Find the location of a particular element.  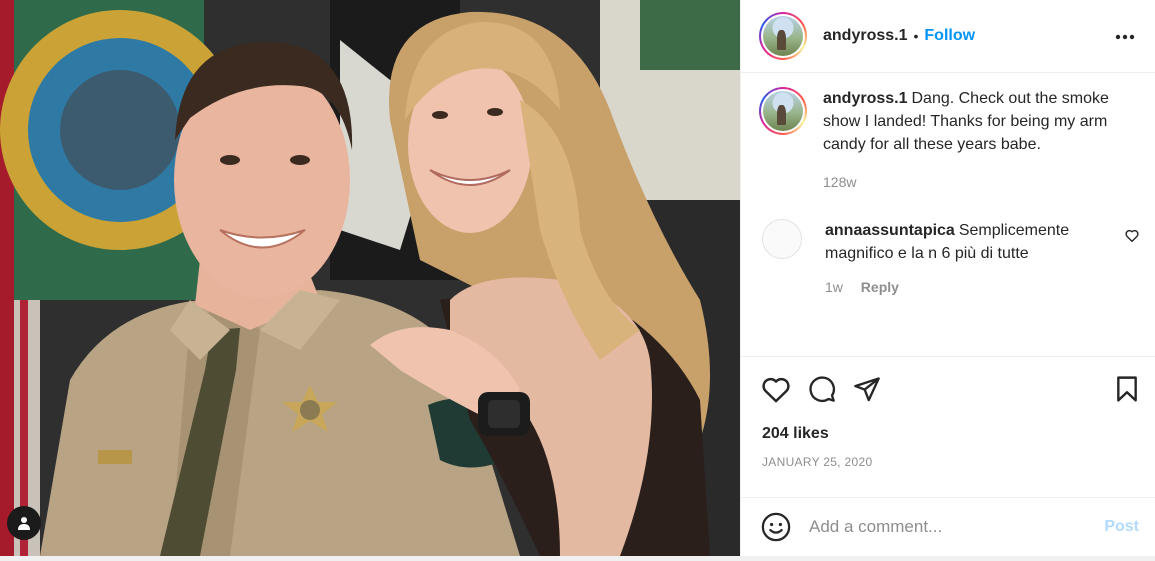

author-username: andyross.1 is located at coordinates (865, 36).